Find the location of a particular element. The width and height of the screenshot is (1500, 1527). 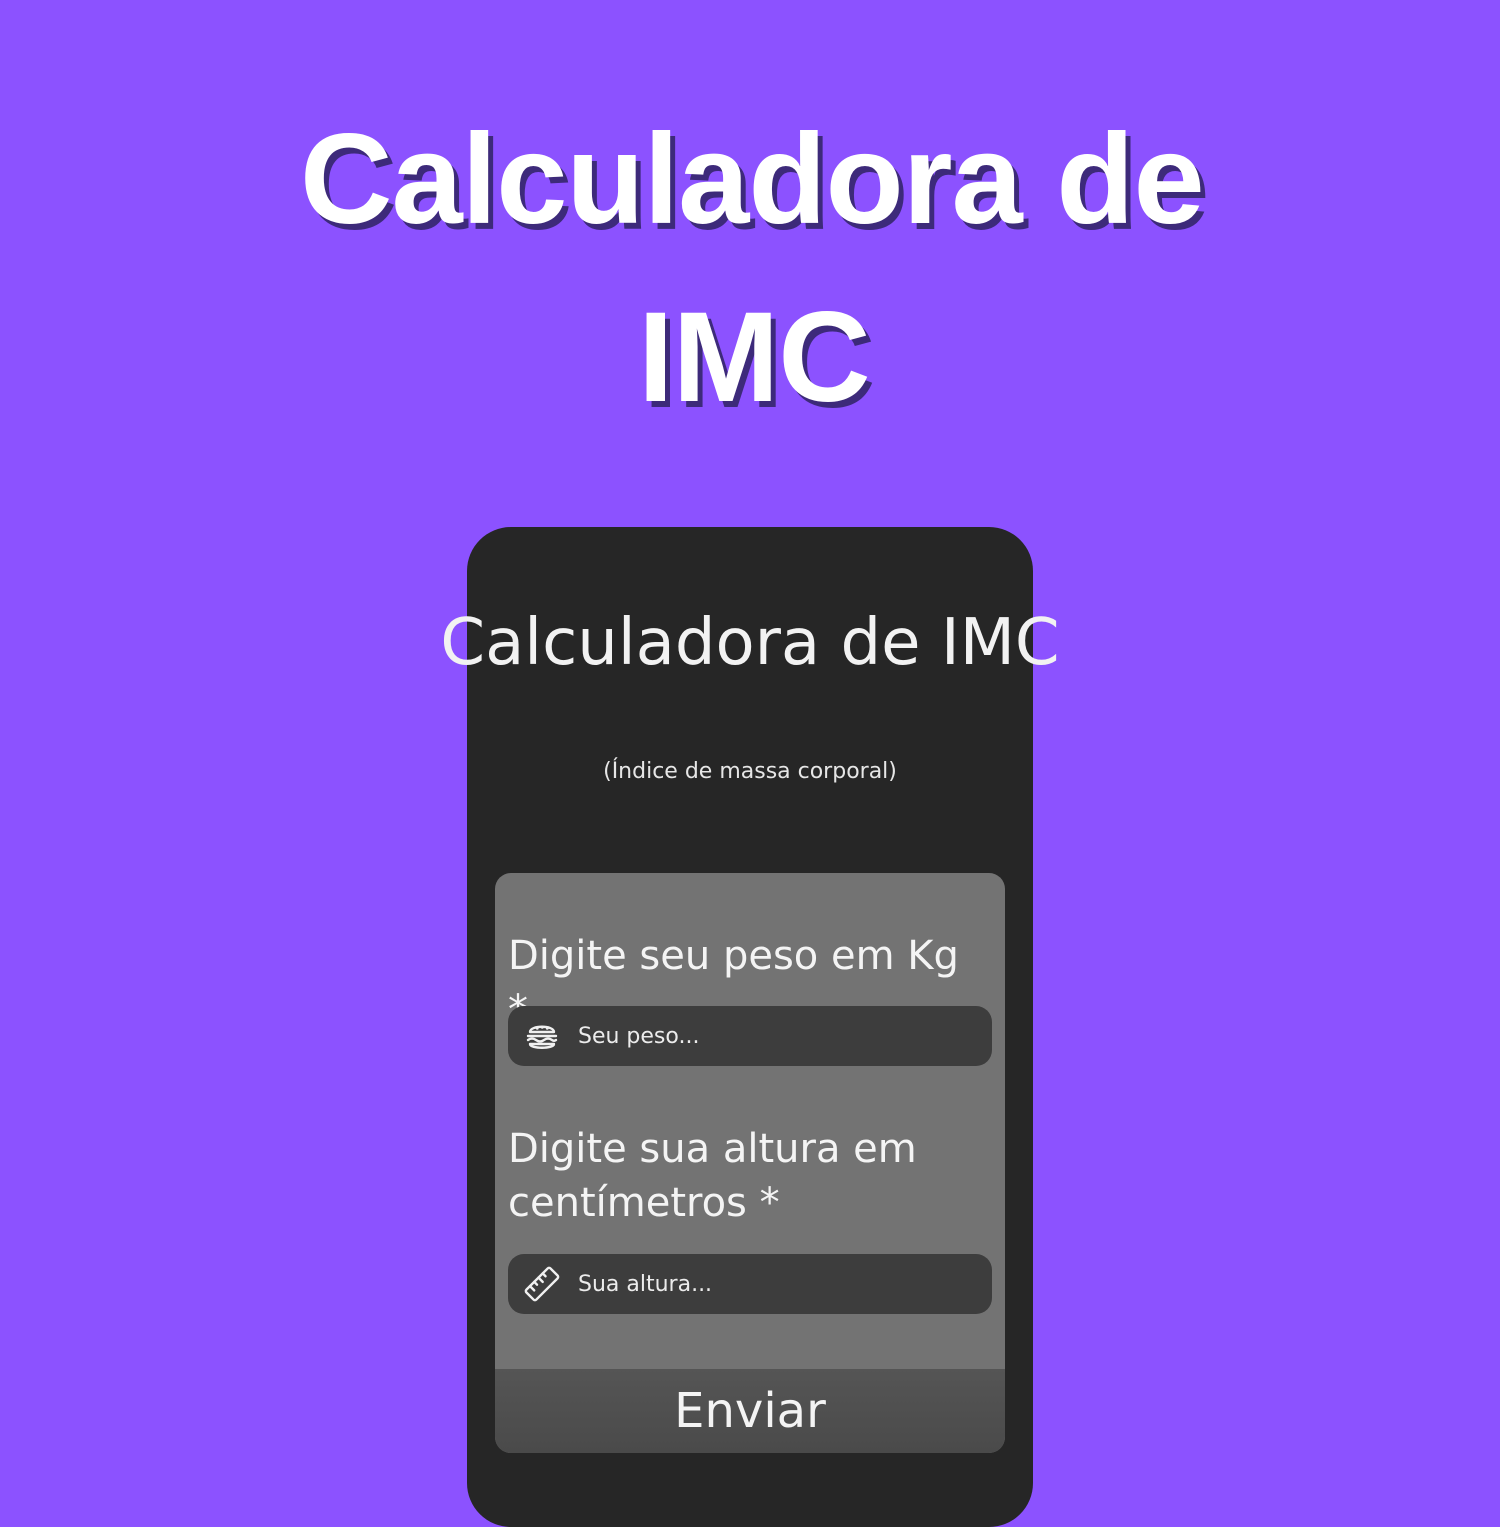

weight-input-container is located at coordinates (750, 1036).